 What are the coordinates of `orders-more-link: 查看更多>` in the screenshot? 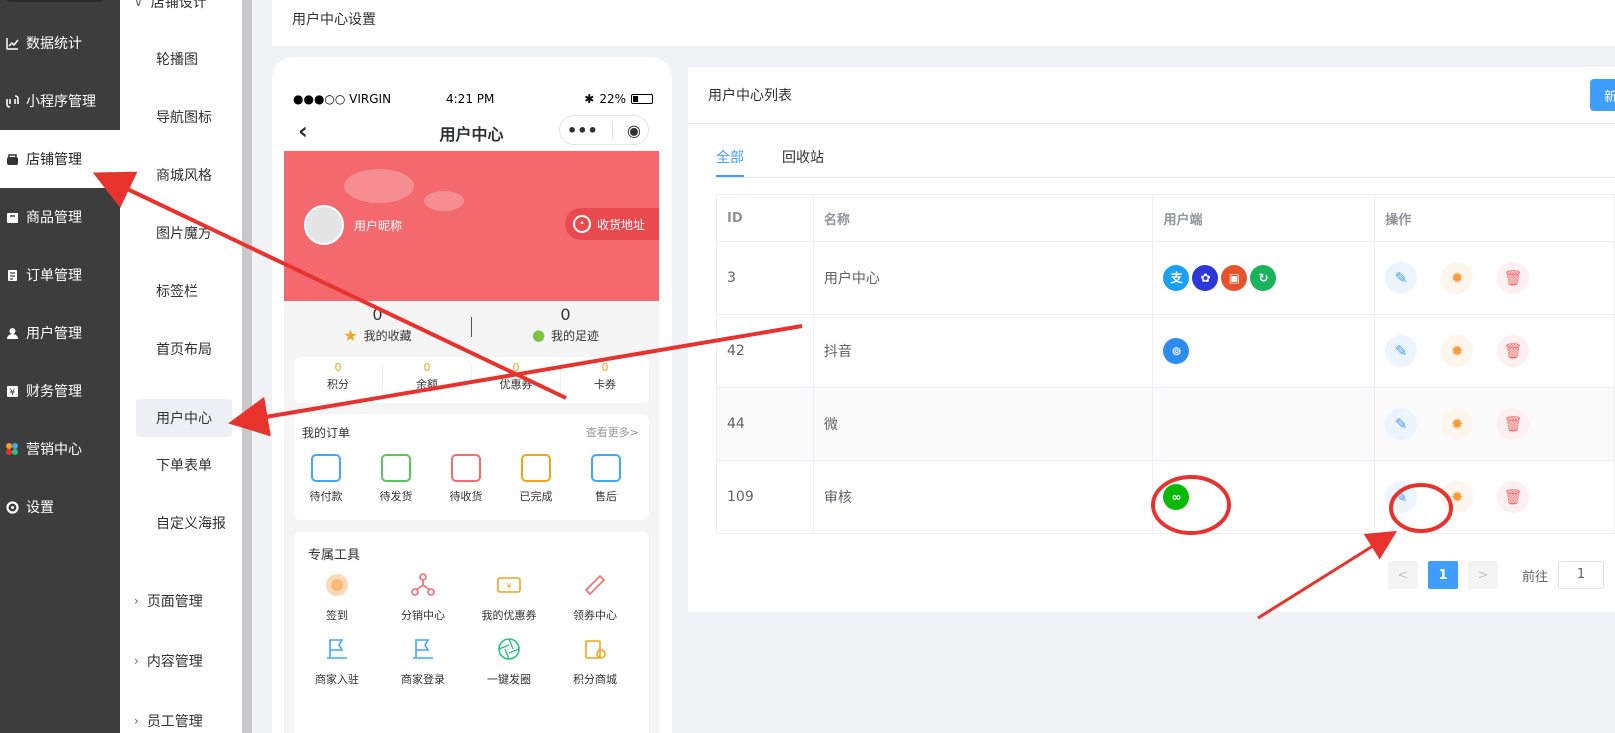 It's located at (612, 432).